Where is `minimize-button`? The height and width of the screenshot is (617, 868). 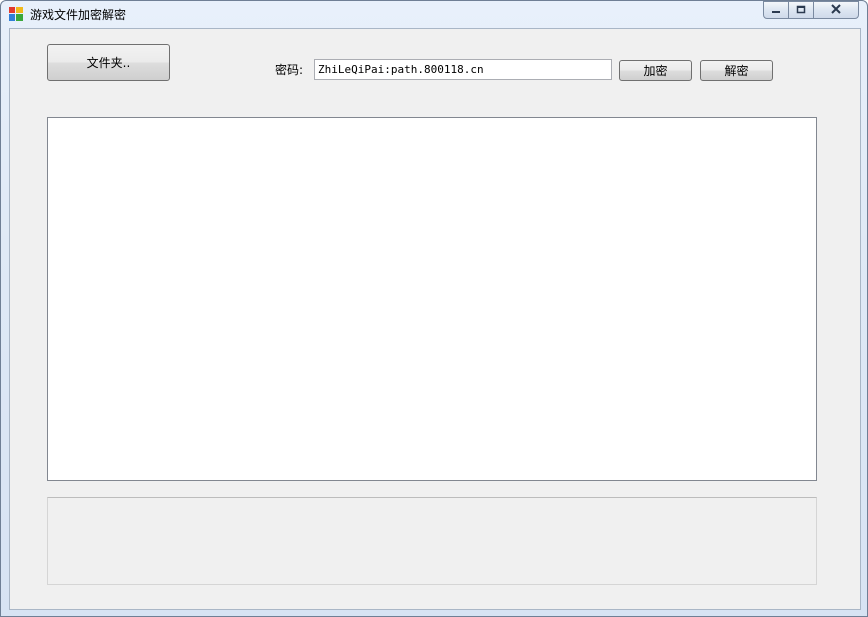 minimize-button is located at coordinates (776, 10).